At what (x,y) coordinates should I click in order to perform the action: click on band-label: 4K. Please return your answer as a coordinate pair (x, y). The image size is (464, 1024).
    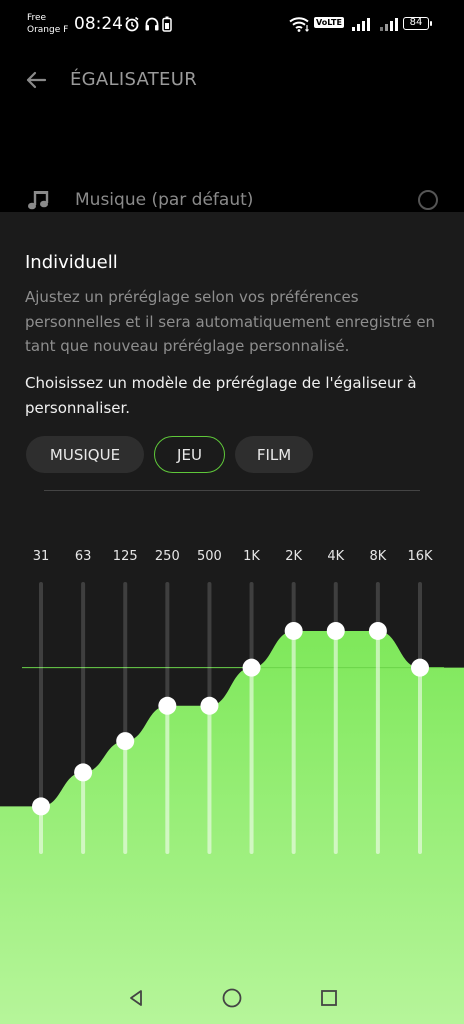
    Looking at the image, I should click on (335, 556).